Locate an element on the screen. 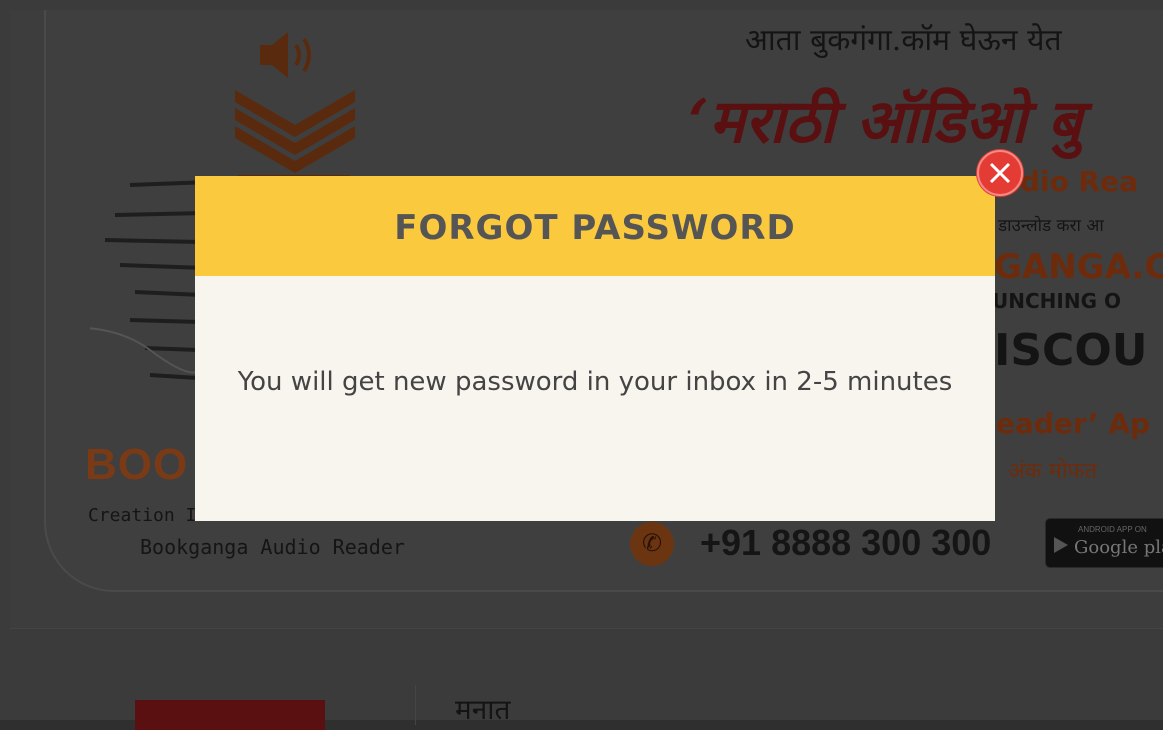 This screenshot has width=1163, height=730. brand-name: BOO is located at coordinates (137, 464).